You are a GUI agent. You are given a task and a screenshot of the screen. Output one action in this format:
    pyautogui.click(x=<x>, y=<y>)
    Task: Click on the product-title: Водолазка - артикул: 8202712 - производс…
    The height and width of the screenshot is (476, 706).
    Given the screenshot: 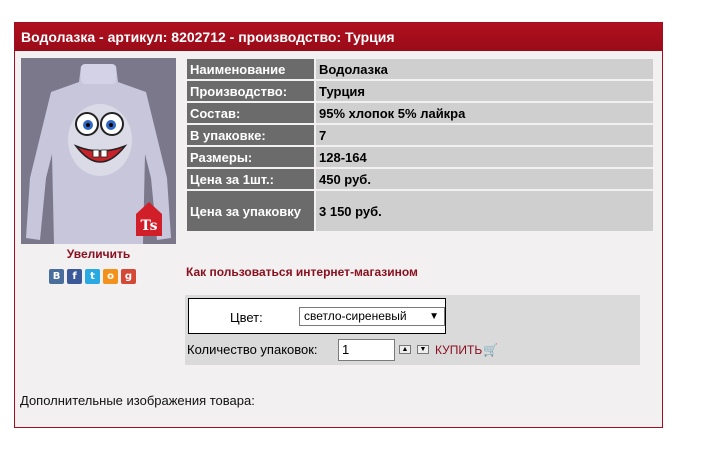 What is the action you would take?
    pyautogui.click(x=338, y=37)
    